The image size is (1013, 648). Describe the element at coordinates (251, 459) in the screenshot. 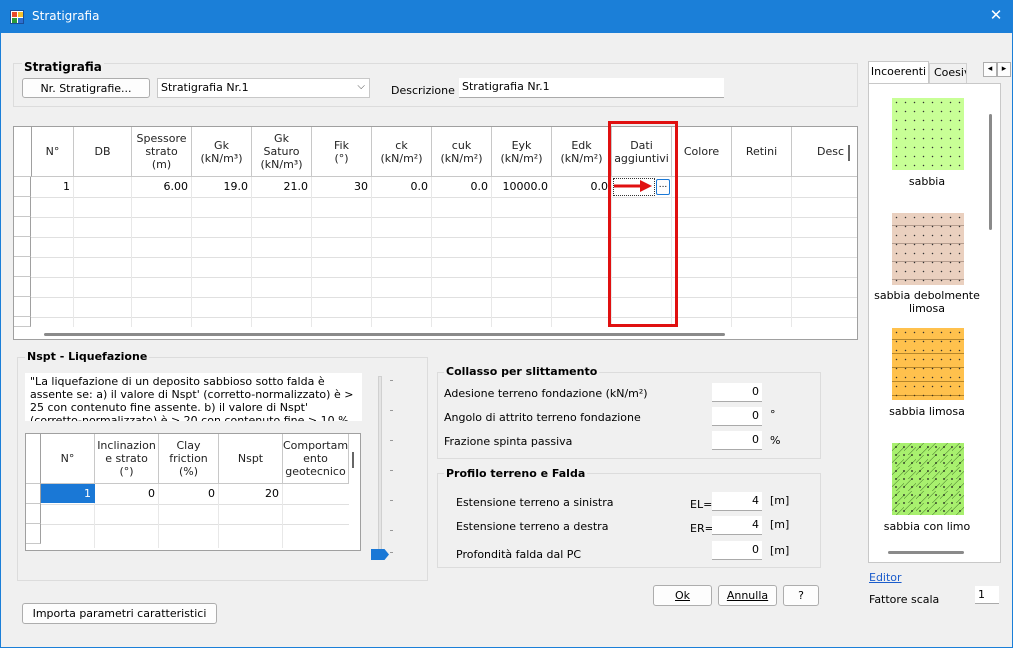

I see `nspt-col-nspt: Nspt` at that location.